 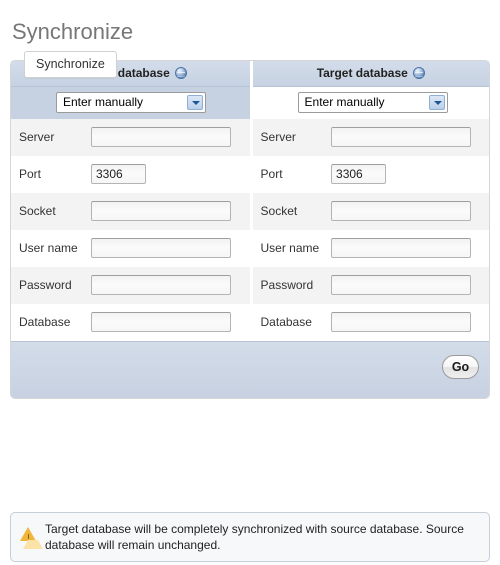 I want to click on table-row: Password Password, so click(x=250, y=285).